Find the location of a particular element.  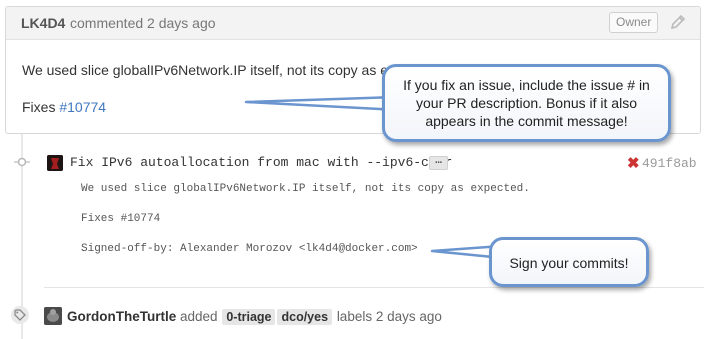

tag-icon is located at coordinates (20, 315).